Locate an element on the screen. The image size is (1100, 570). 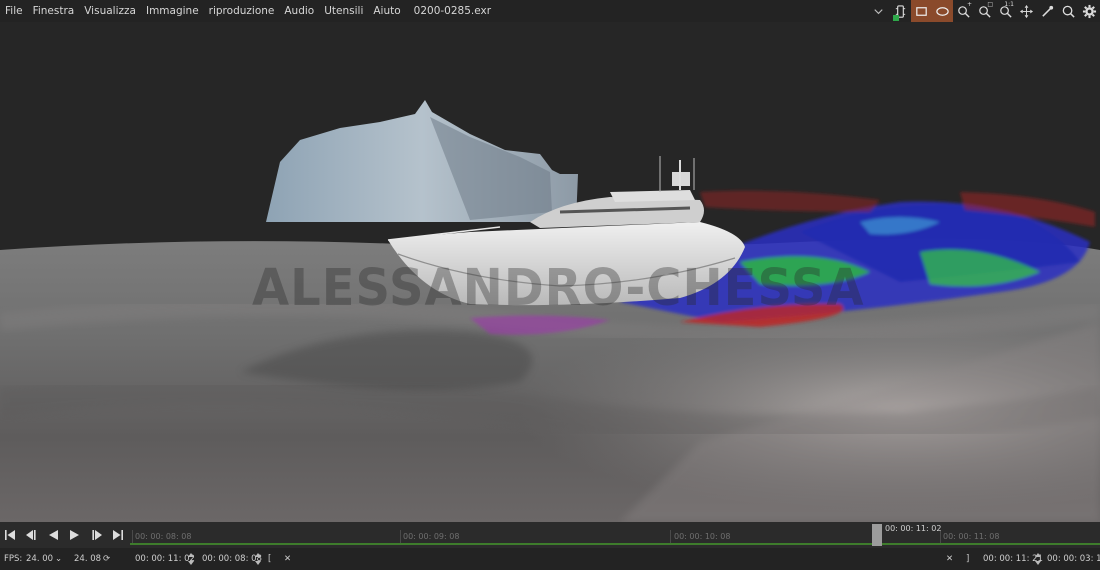
fps-label: FPS: is located at coordinates (13, 559).